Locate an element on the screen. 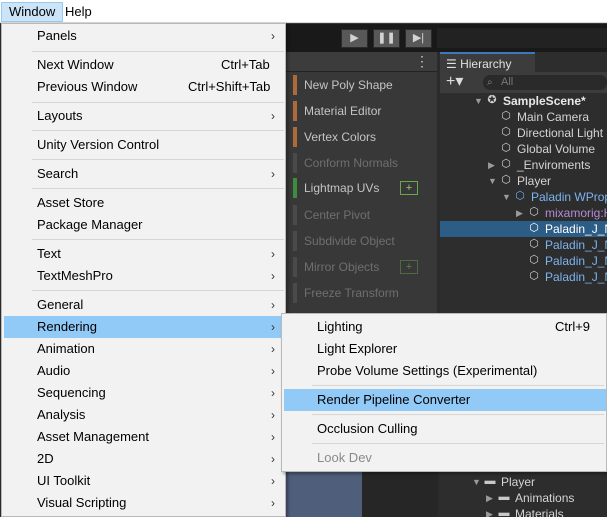 Image resolution: width=607 pixels, height=517 pixels. tool-freeze-transform: Freeze Transform is located at coordinates (363, 293).